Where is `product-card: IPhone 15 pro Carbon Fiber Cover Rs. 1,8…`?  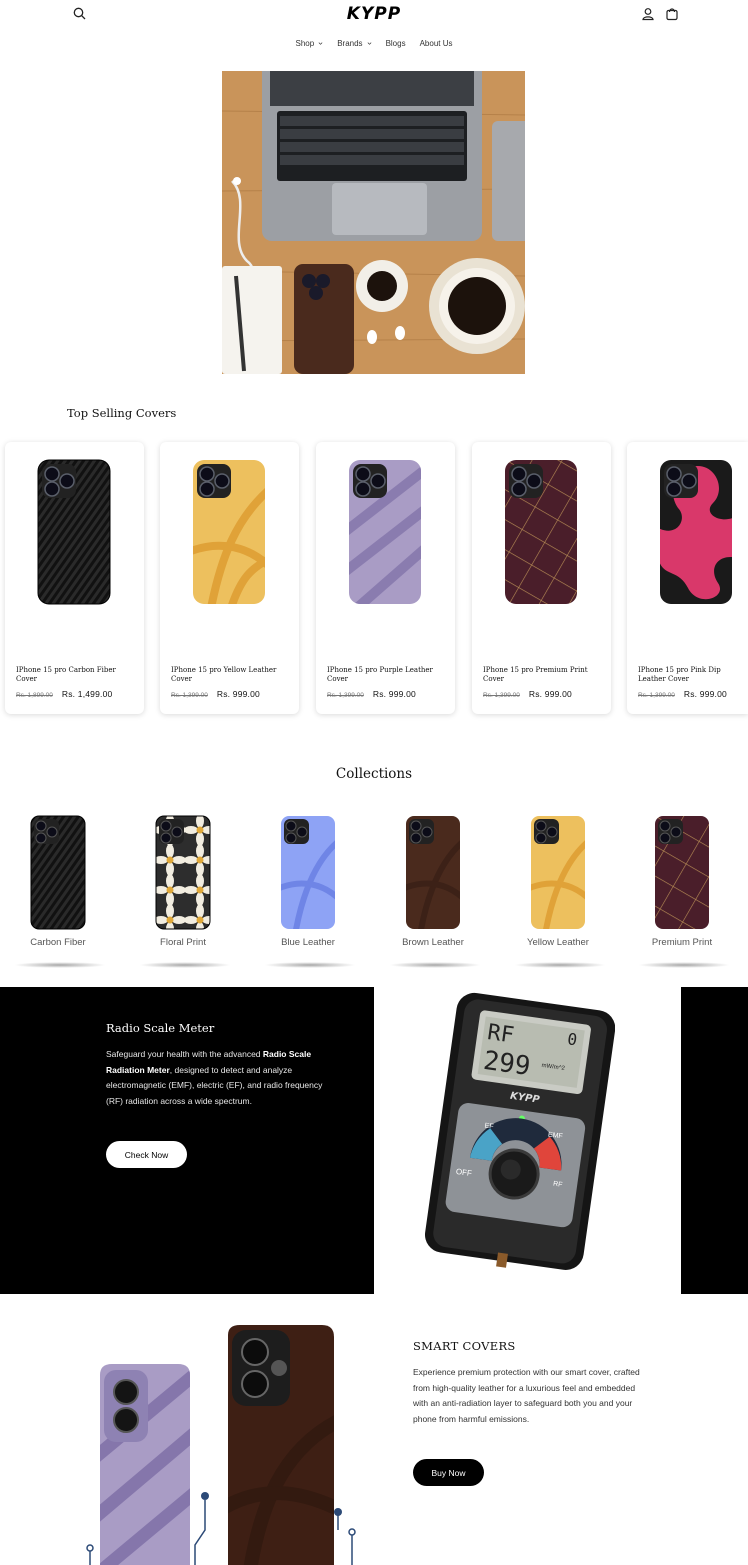
product-card: IPhone 15 pro Carbon Fiber Cover Rs. 1,8… is located at coordinates (74, 578).